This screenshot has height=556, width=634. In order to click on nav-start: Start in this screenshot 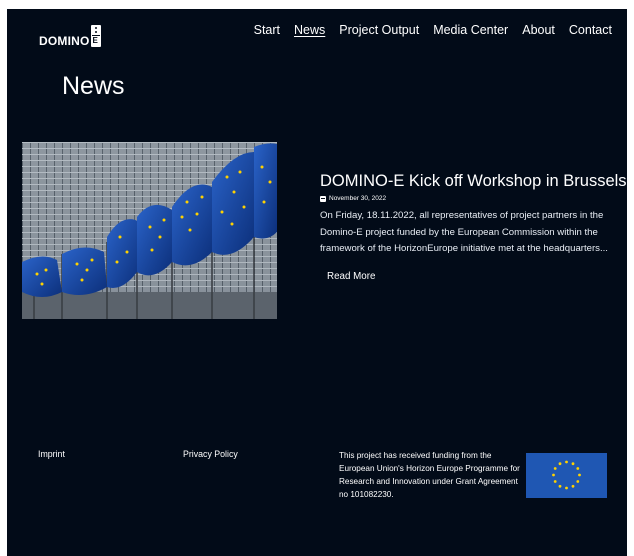, I will do `click(267, 30)`.